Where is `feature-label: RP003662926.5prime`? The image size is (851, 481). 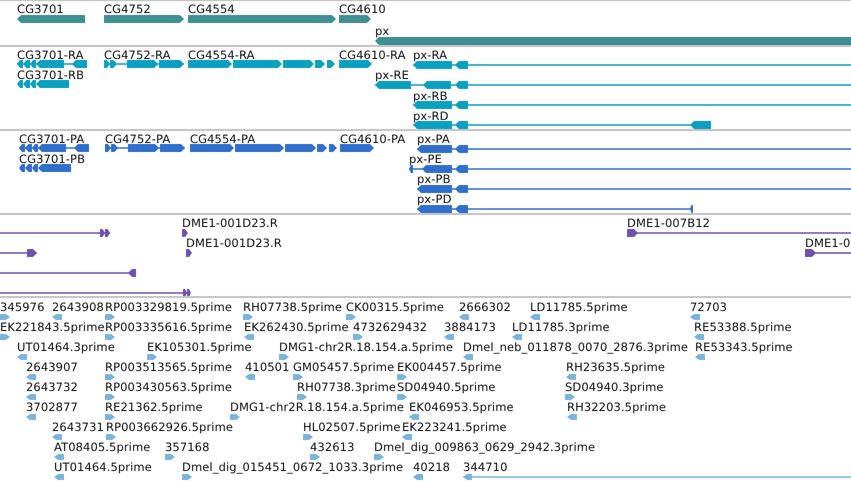
feature-label: RP003662926.5prime is located at coordinates (170, 427).